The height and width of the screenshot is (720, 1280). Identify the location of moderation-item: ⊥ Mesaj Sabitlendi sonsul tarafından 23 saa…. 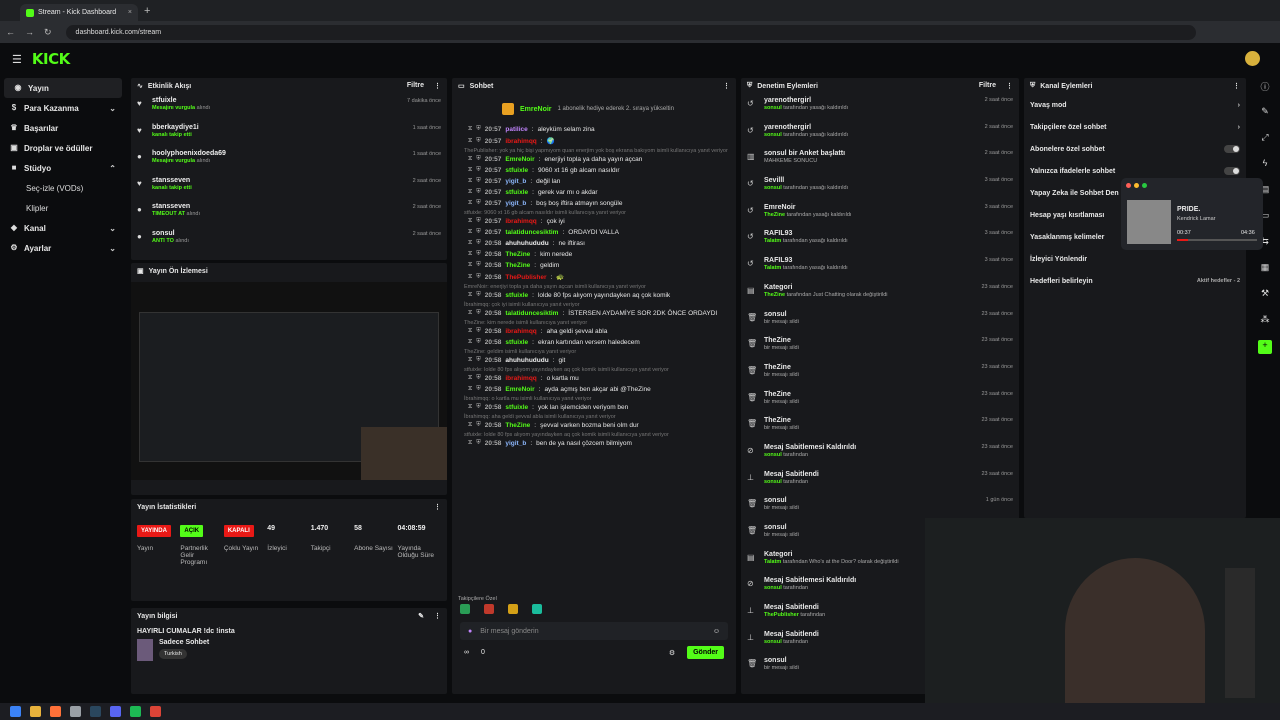
(880, 481).